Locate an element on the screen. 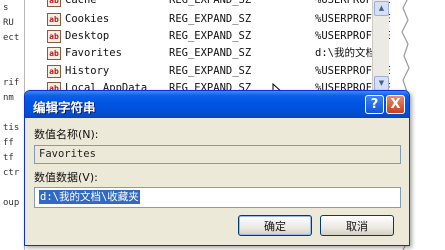 The width and height of the screenshot is (445, 250). help-icon: ? is located at coordinates (374, 104).